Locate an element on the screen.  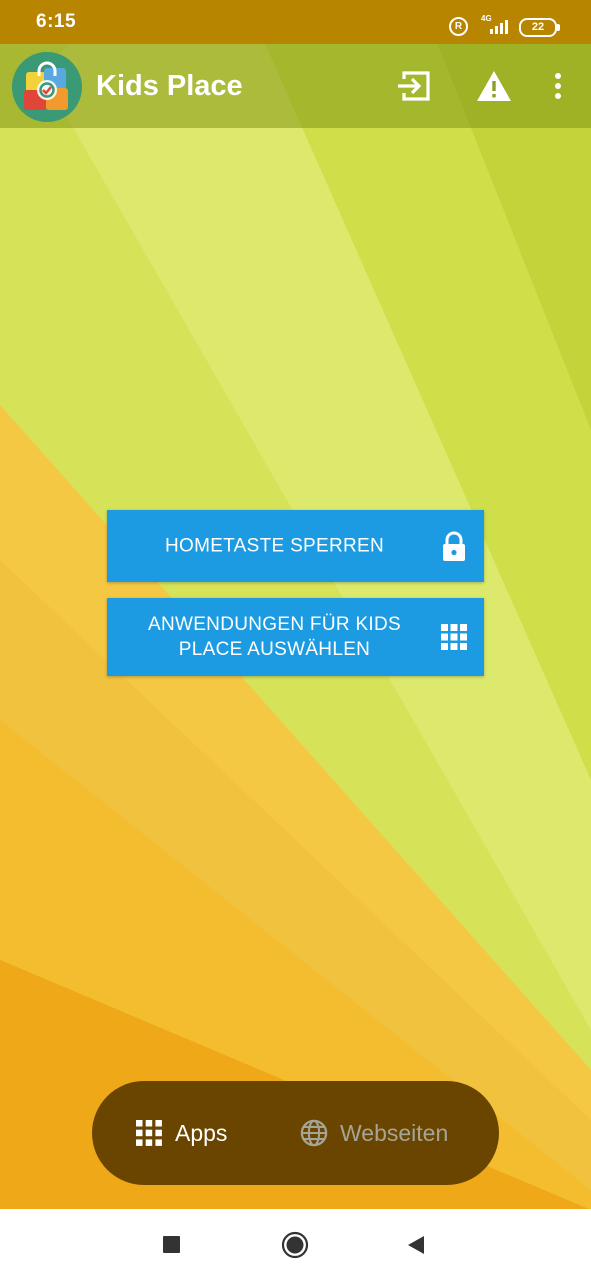
apps-tab: Apps is located at coordinates (181, 1133).